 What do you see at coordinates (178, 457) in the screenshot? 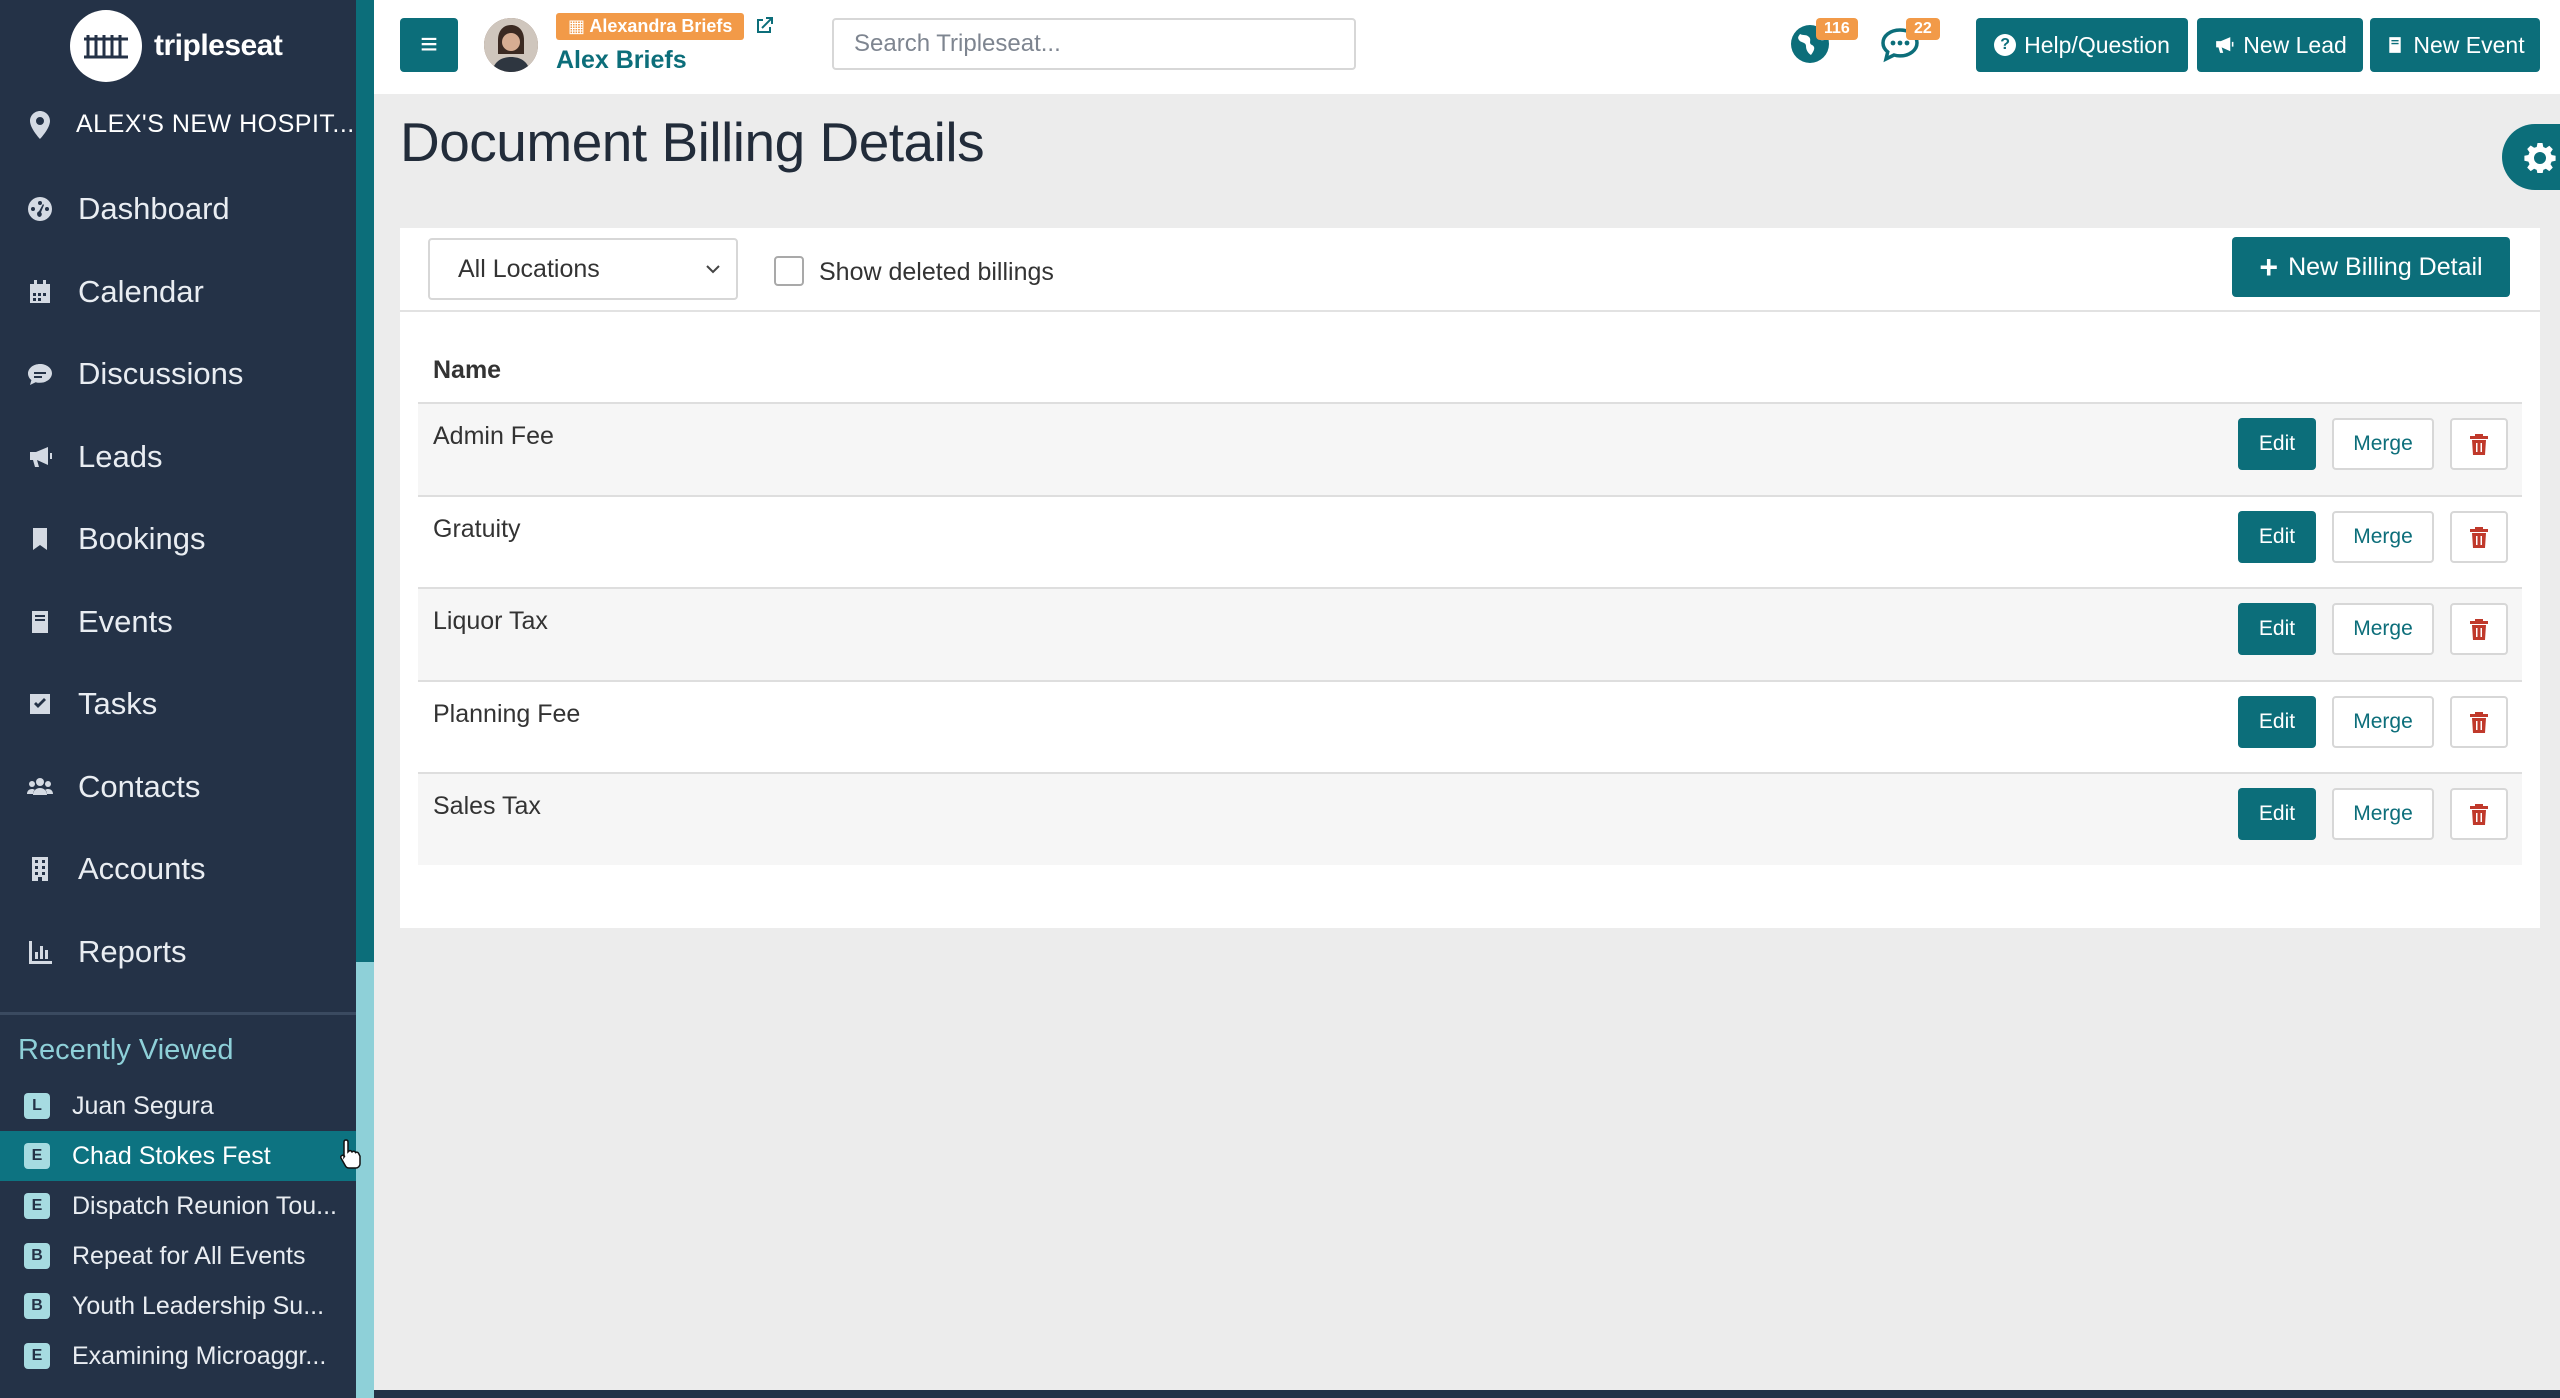
I see `nav-leads: Leads` at bounding box center [178, 457].